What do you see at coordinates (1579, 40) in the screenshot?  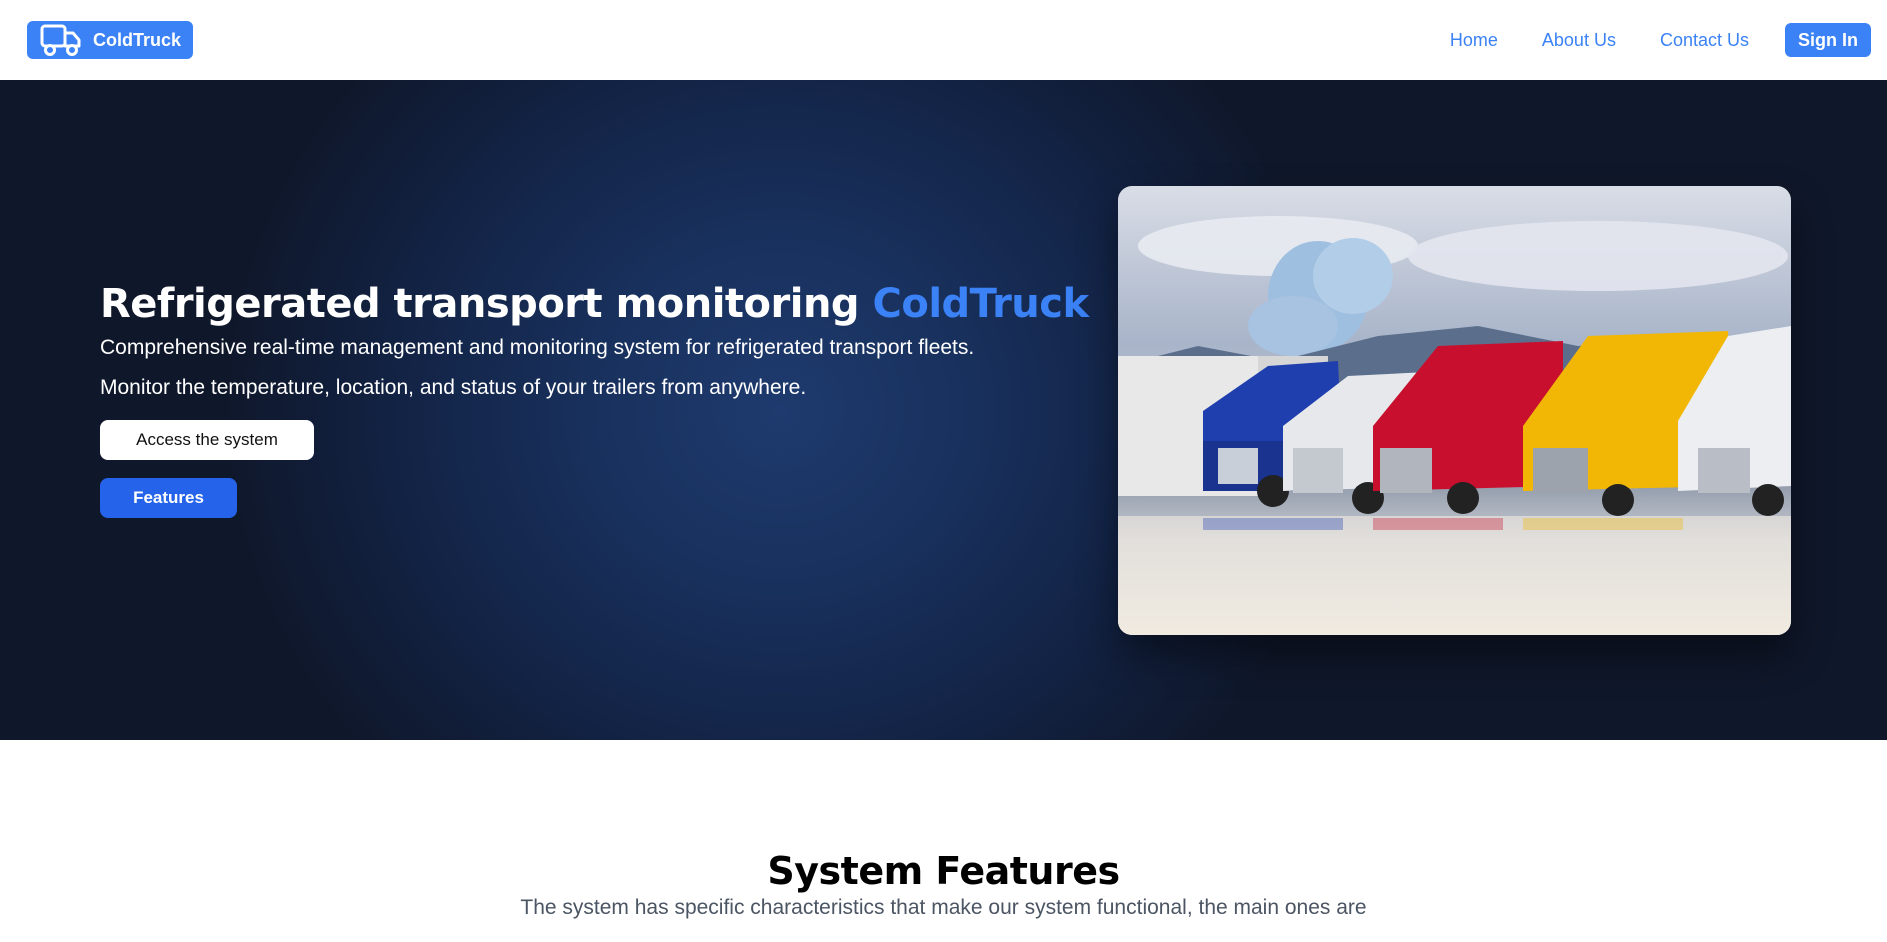 I see `nav-about-us: About Us` at bounding box center [1579, 40].